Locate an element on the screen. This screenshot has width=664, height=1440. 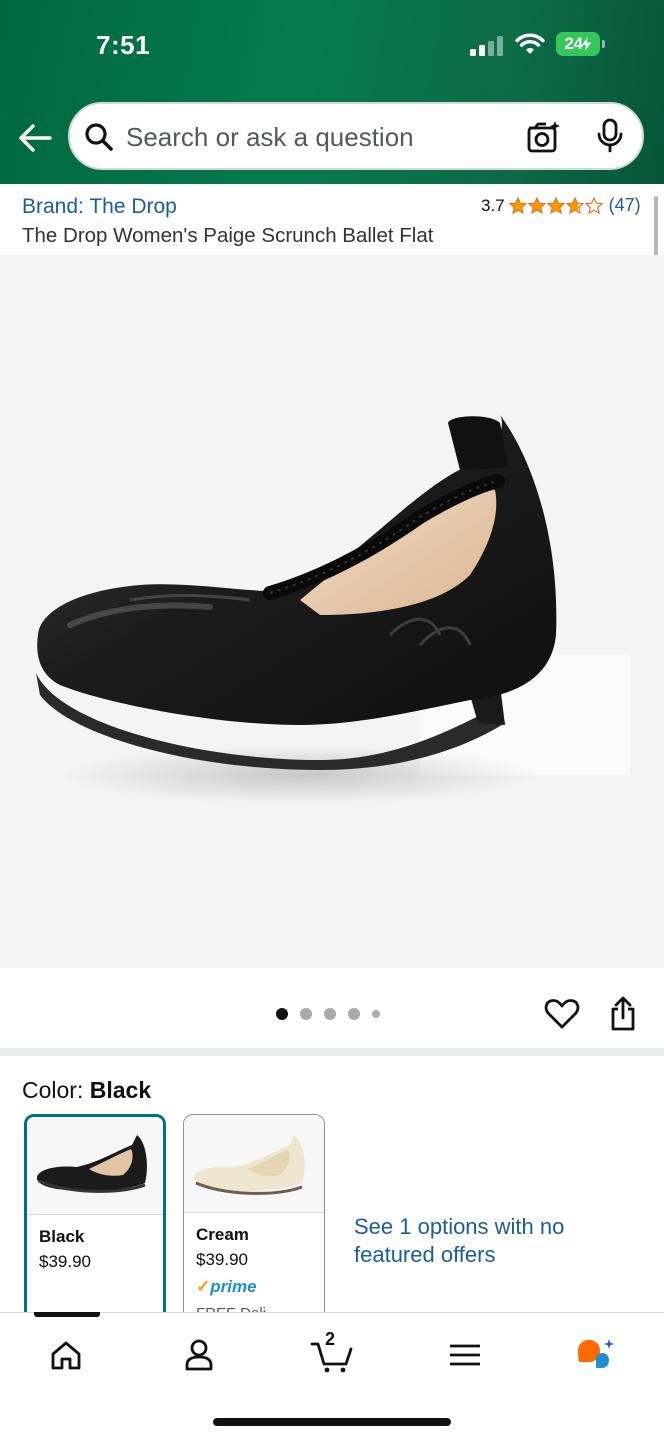
battery-indicator: 24 is located at coordinates (580, 44).